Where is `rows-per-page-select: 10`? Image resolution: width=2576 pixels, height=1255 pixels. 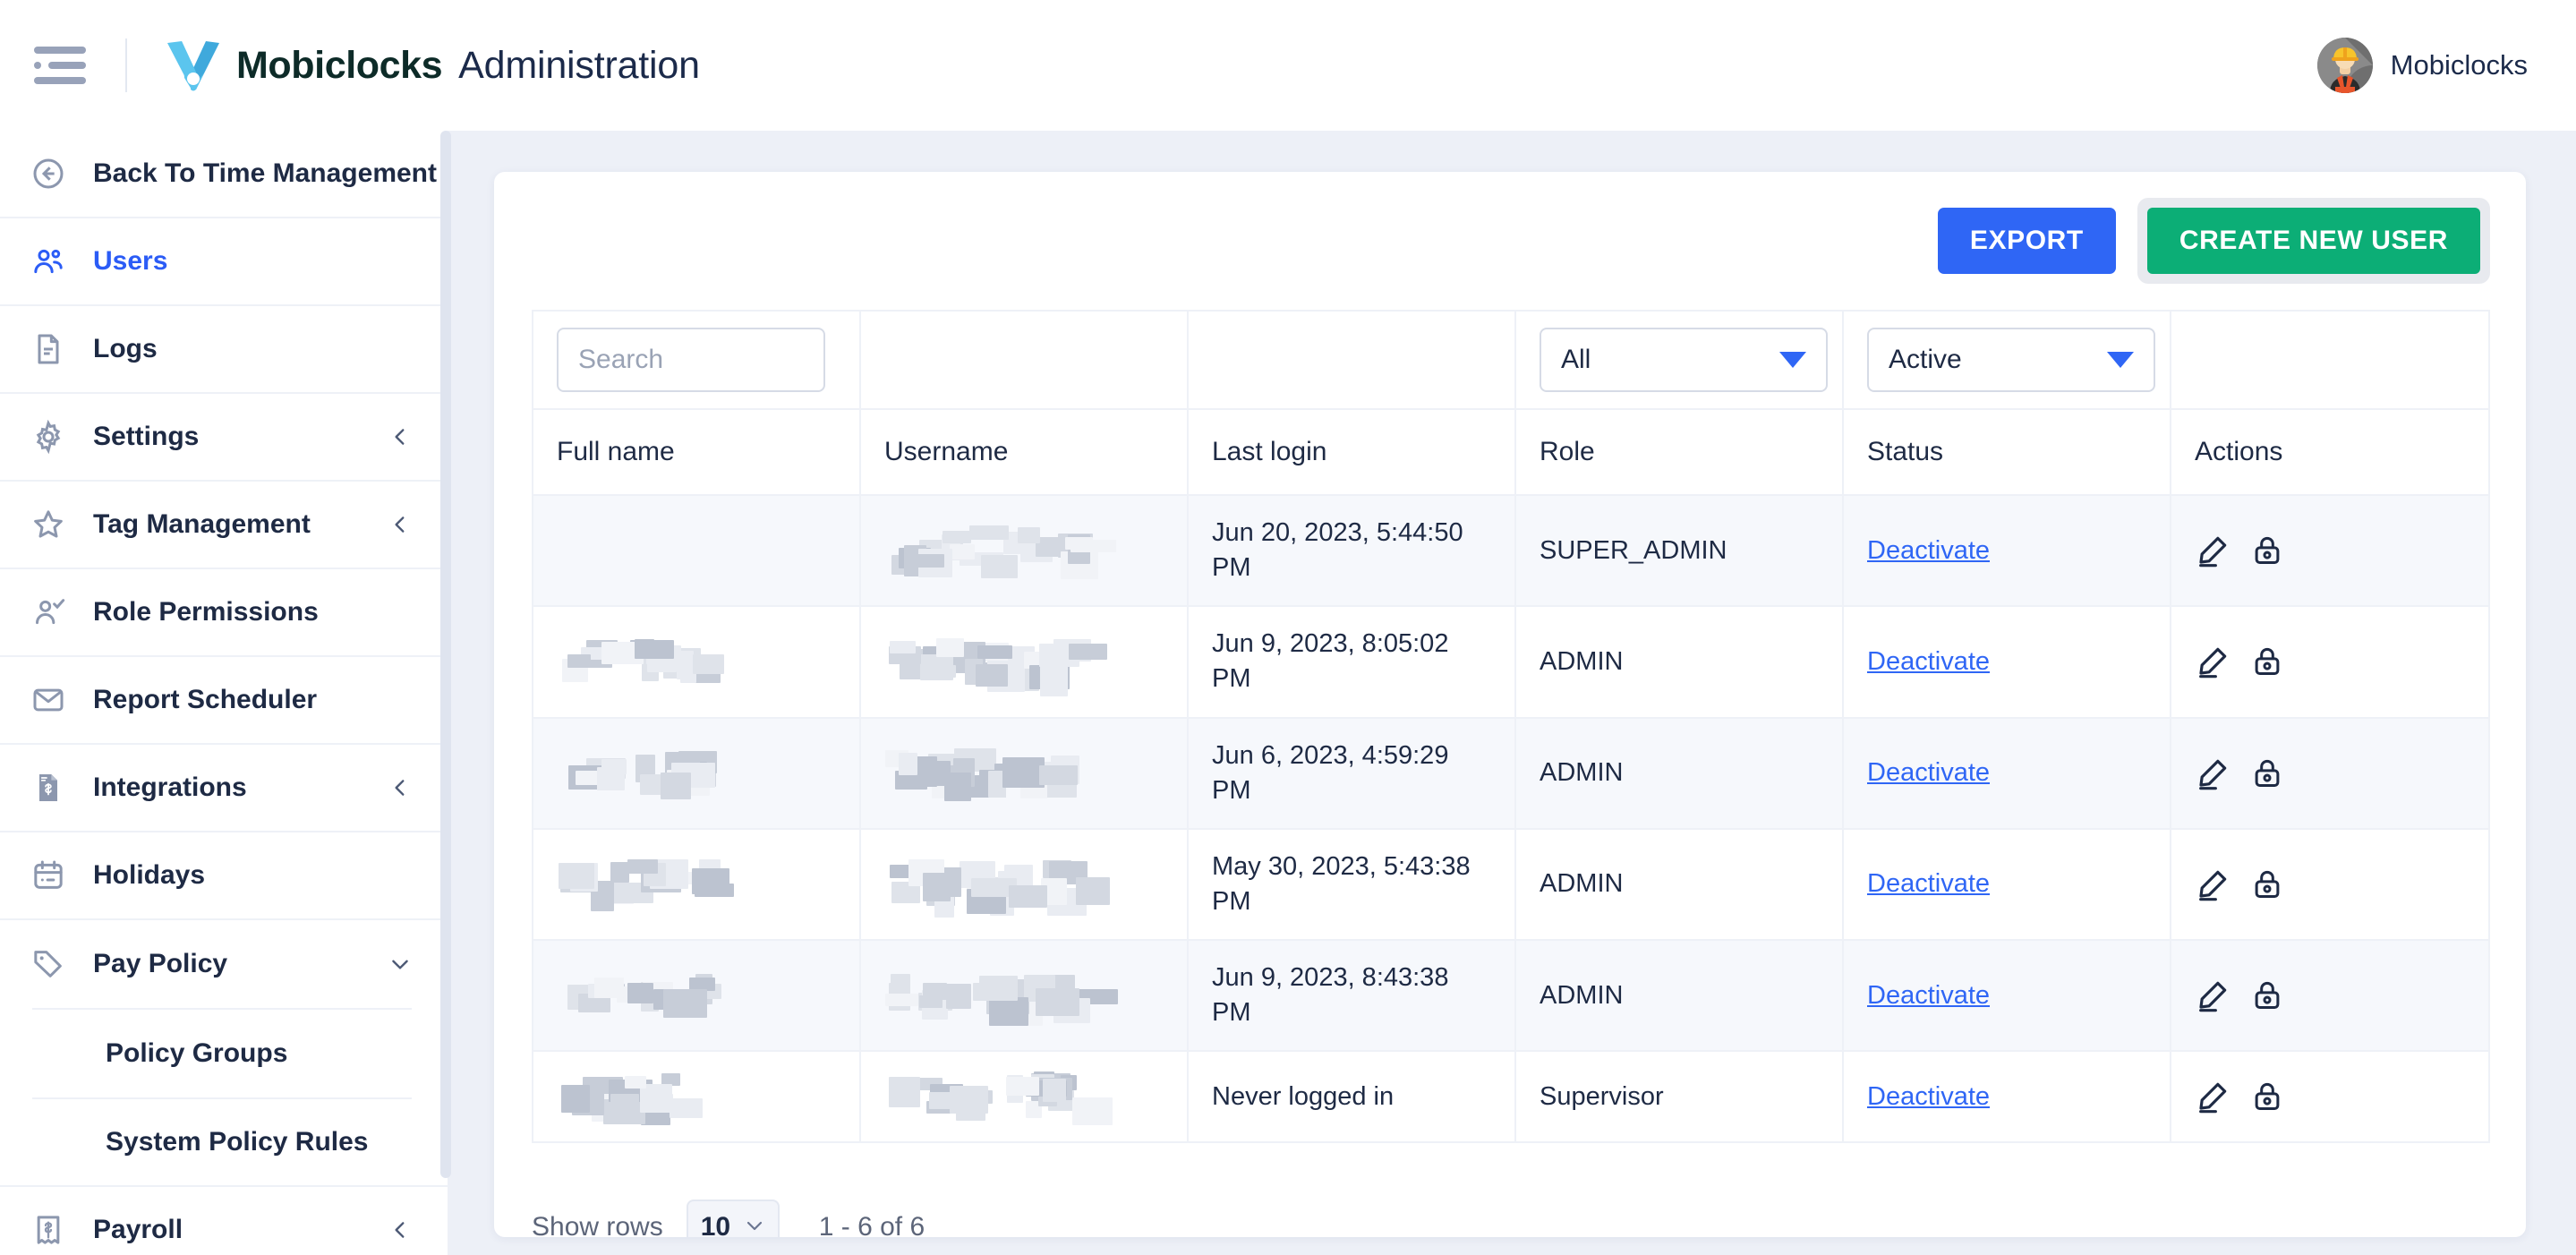
rows-per-page-select: 10 is located at coordinates (733, 1218).